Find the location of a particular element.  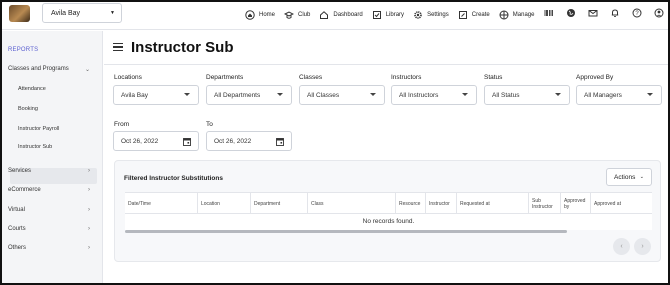

sidebar-item-instructor-payroll: Instructor Payroll is located at coordinates (38, 129).